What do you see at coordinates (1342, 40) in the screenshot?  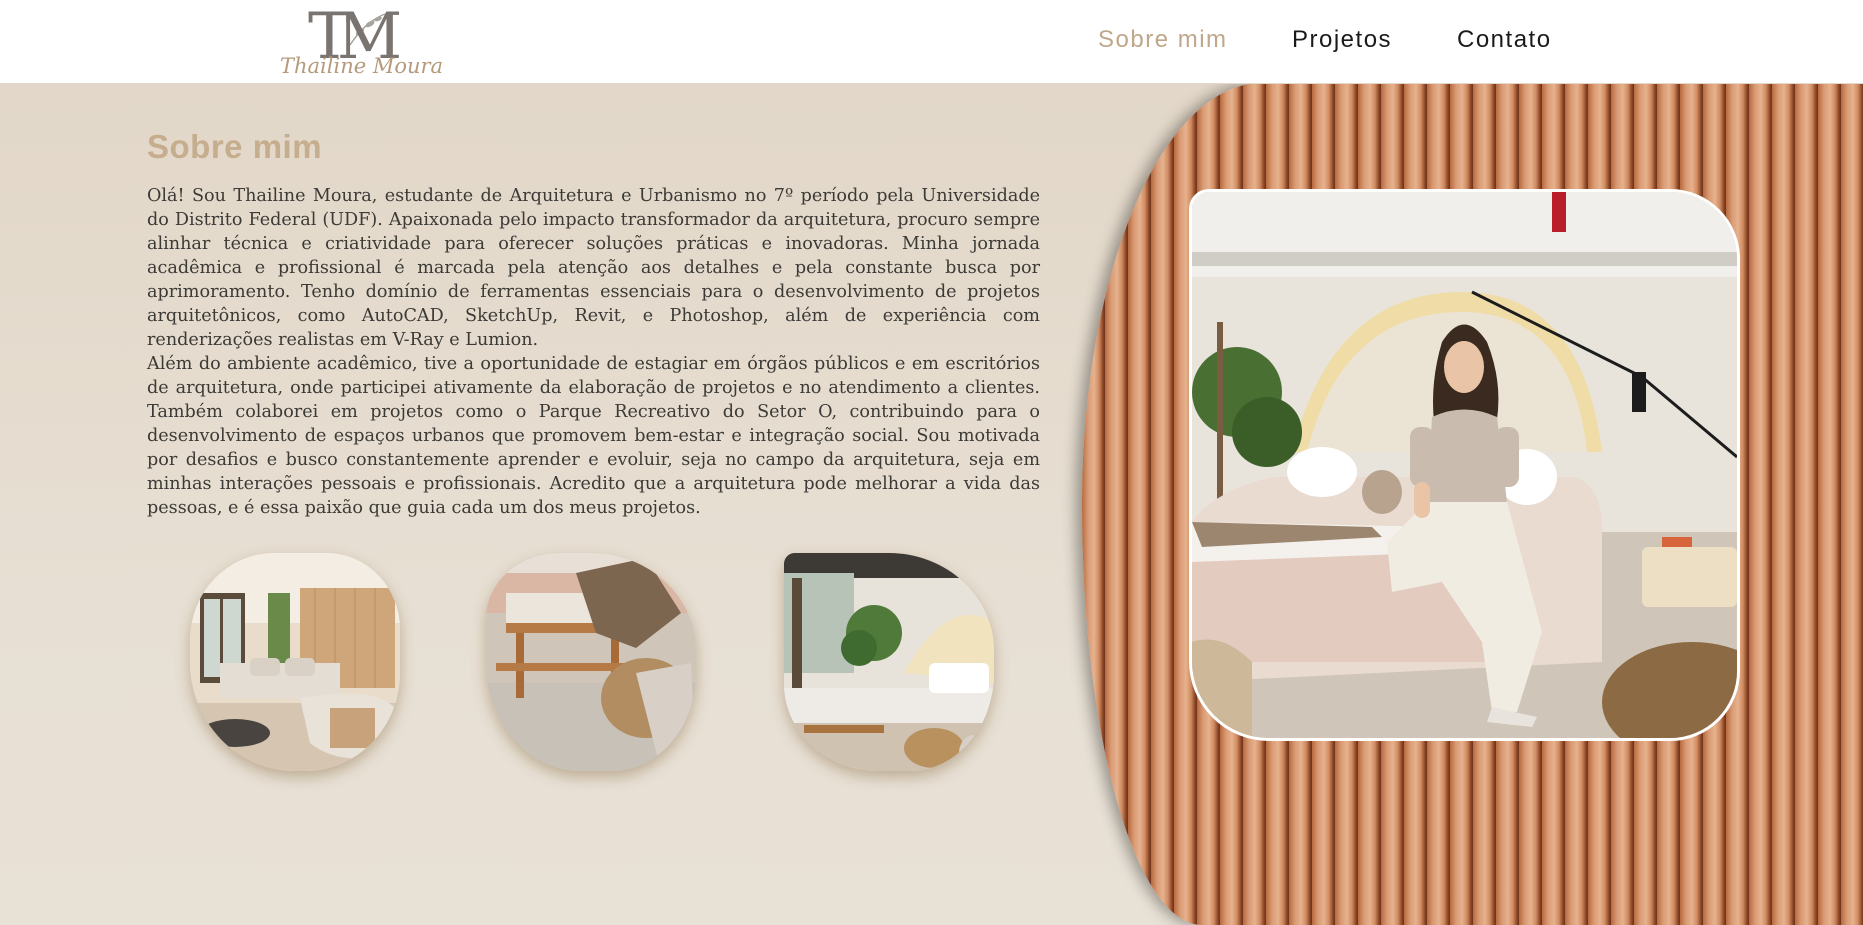 I see `nav-projetos: Projetos` at bounding box center [1342, 40].